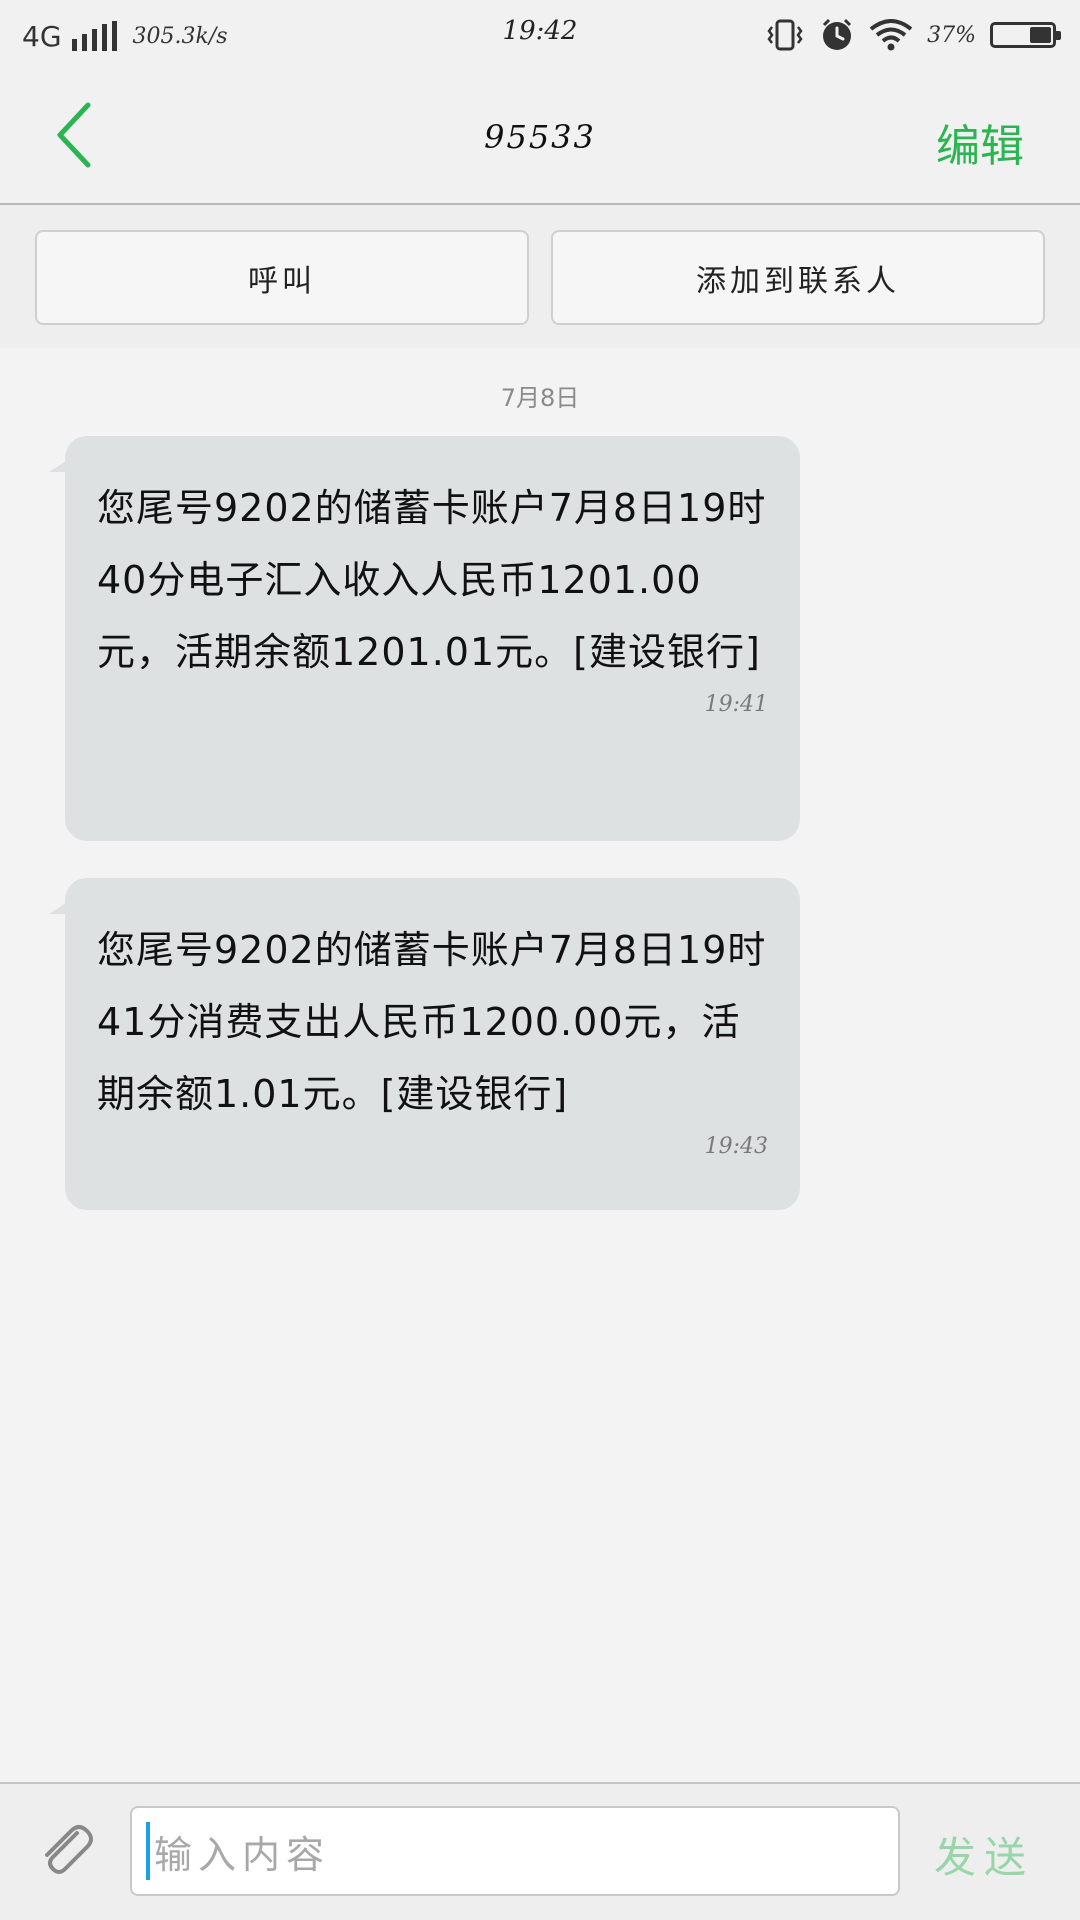 The image size is (1080, 1920). Describe the element at coordinates (242, 1854) in the screenshot. I see `input-placeholder: 输入内容` at that location.